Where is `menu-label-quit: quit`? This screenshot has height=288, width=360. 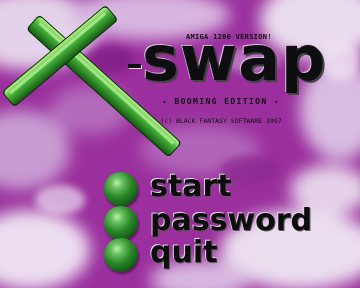
menu-label-quit: quit is located at coordinates (184, 252).